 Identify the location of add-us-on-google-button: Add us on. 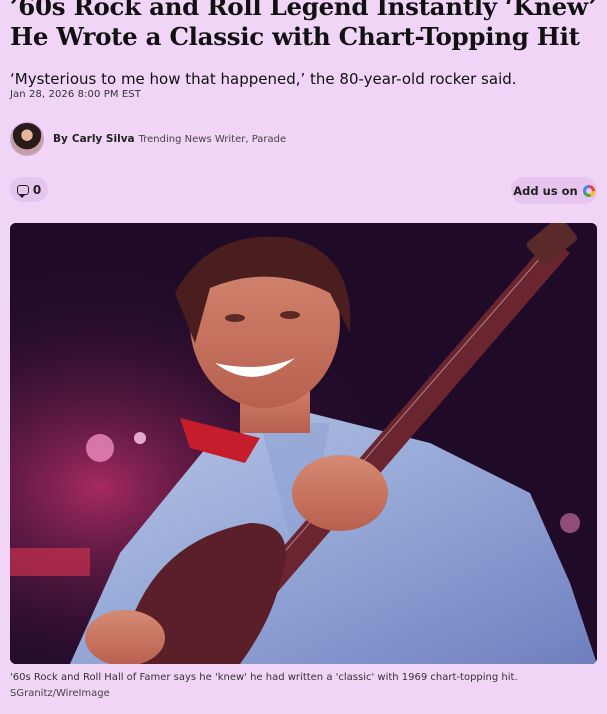
(554, 190).